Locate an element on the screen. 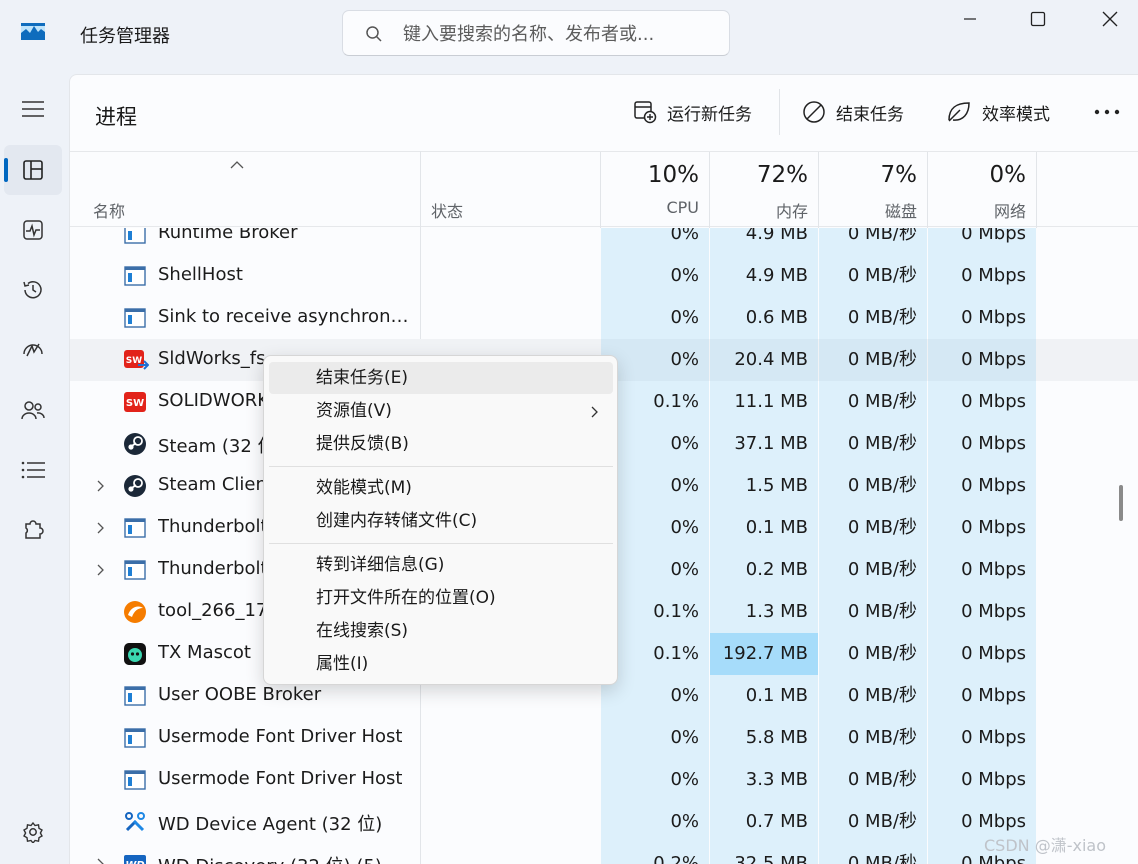 The height and width of the screenshot is (864, 1138). maximize-button is located at coordinates (1038, 19).